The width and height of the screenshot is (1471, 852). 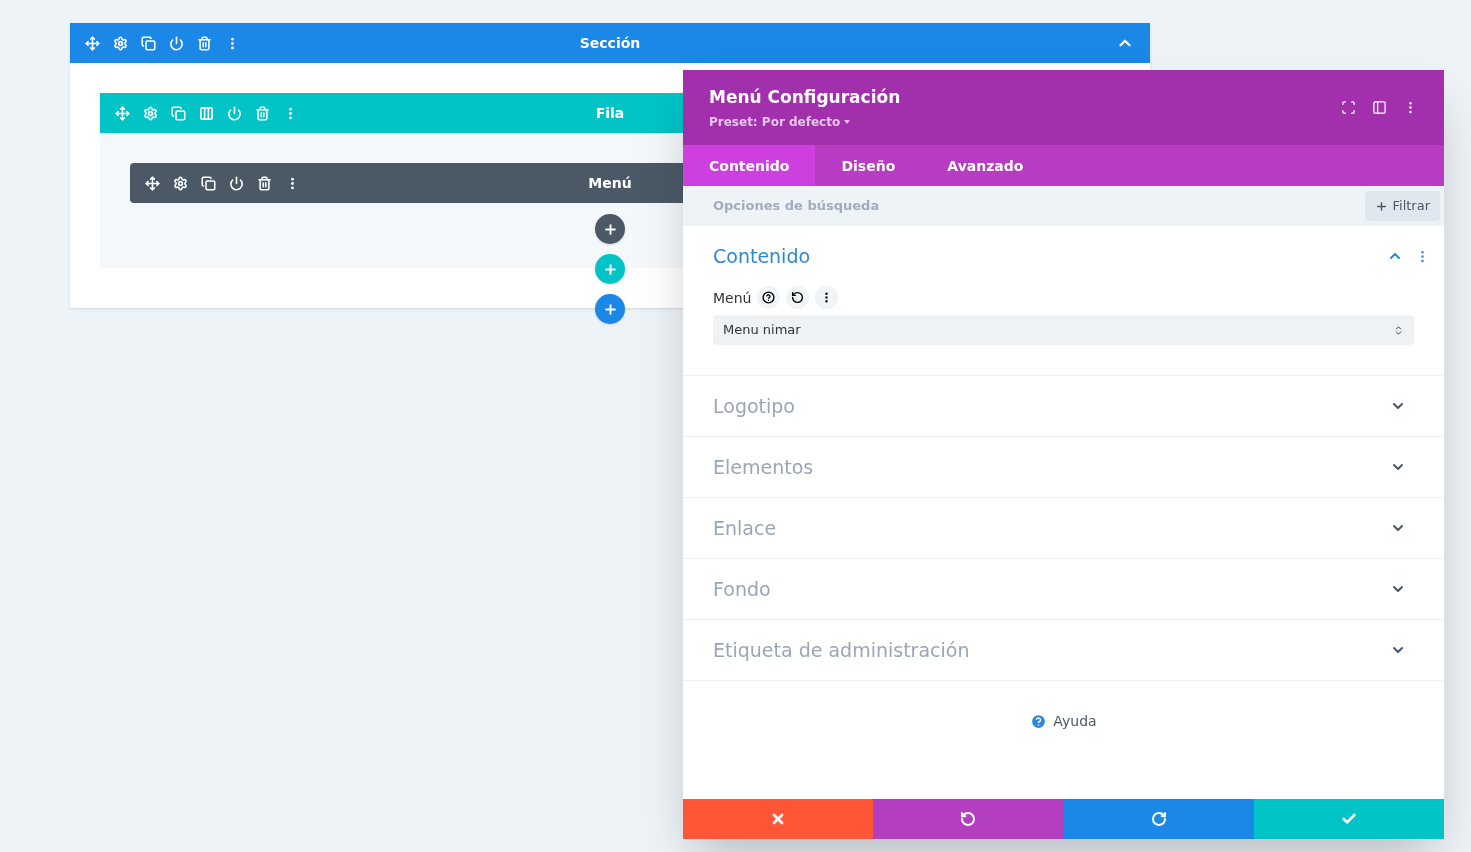 What do you see at coordinates (985, 165) in the screenshot?
I see `tab: Avanzado` at bounding box center [985, 165].